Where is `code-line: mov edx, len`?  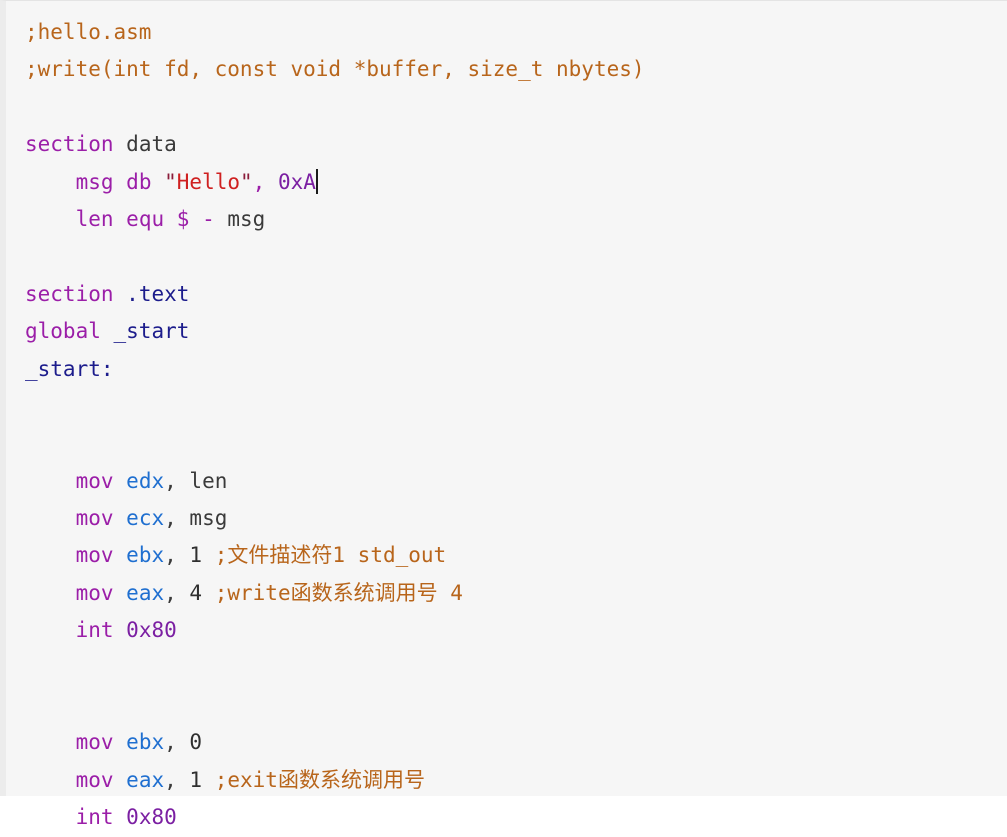
code-line: mov edx, len is located at coordinates (506, 481).